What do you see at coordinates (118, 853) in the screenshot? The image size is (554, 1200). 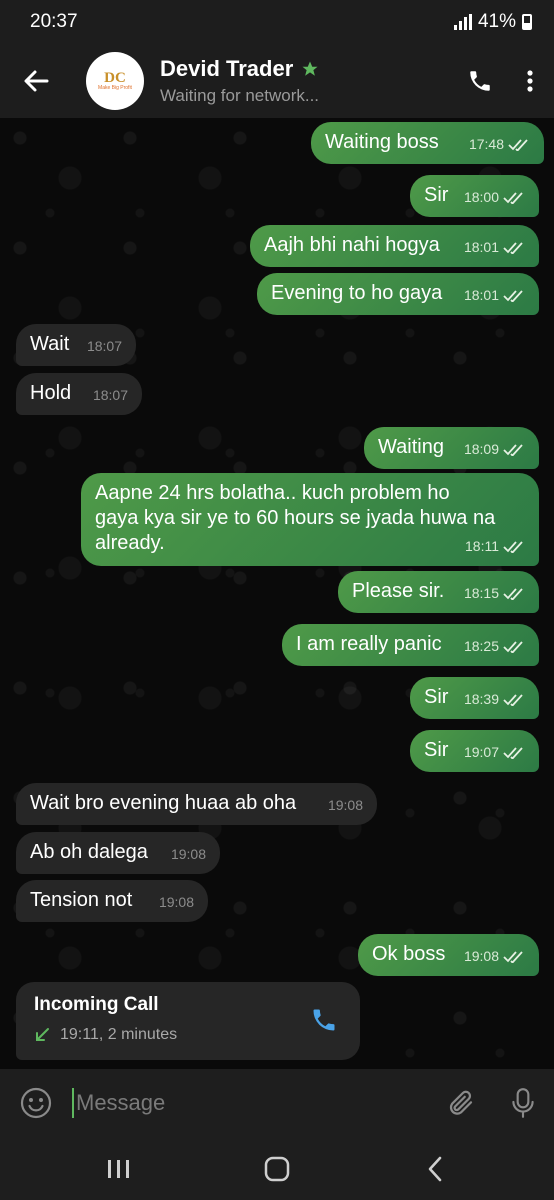 I see `message-bubble: Ab oh dalega 19:08` at bounding box center [118, 853].